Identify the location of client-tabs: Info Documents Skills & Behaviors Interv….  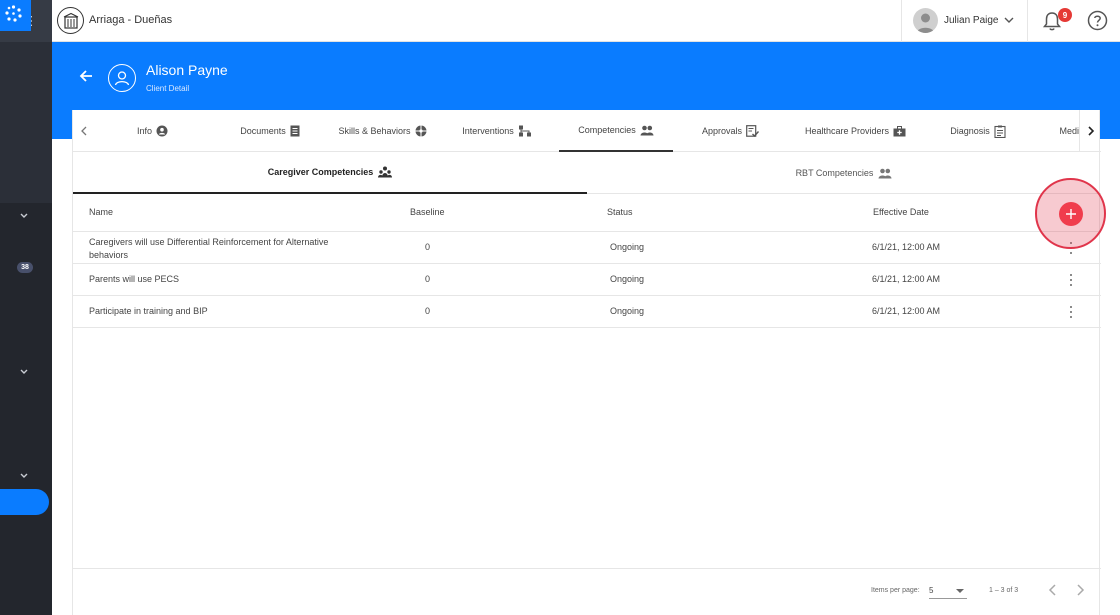
(587, 131).